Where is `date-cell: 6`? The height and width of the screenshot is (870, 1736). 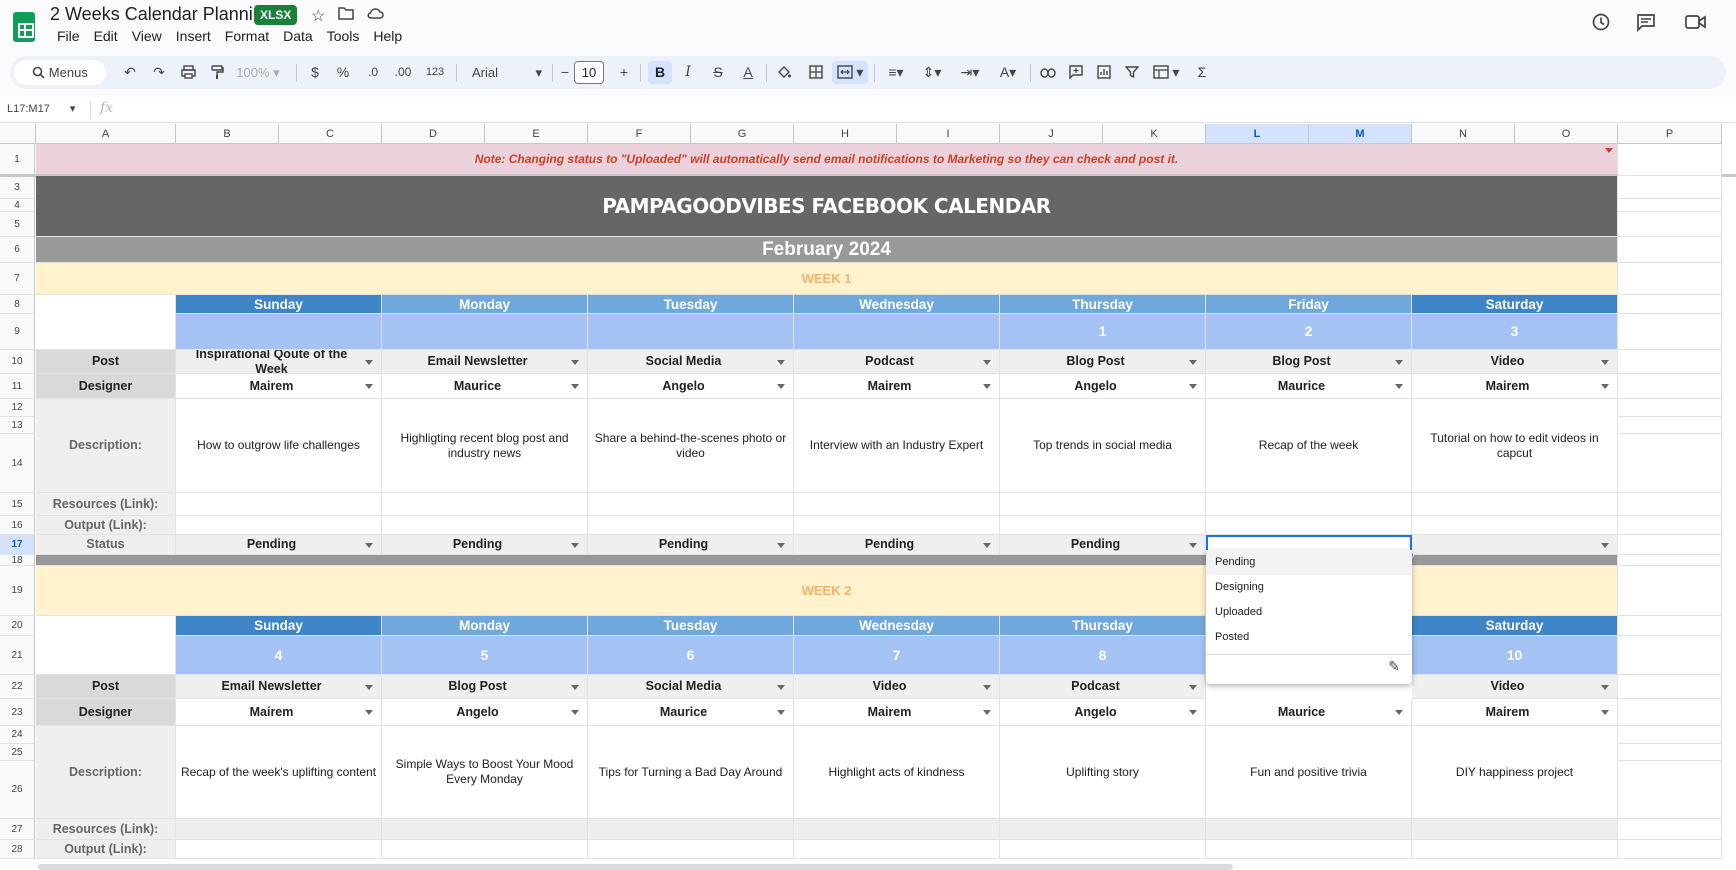
date-cell: 6 is located at coordinates (691, 655).